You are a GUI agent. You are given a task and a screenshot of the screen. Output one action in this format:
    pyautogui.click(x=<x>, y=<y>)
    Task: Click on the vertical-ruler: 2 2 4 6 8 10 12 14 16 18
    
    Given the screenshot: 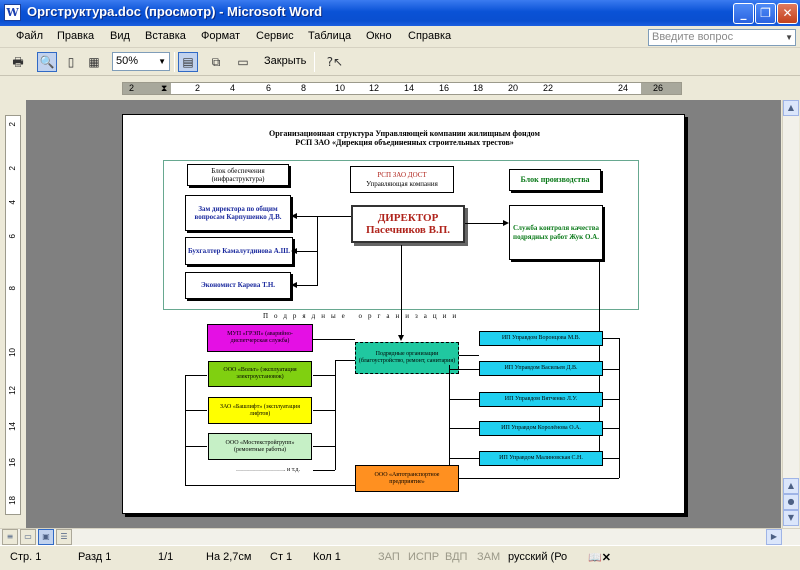 What is the action you would take?
    pyautogui.click(x=13, y=315)
    